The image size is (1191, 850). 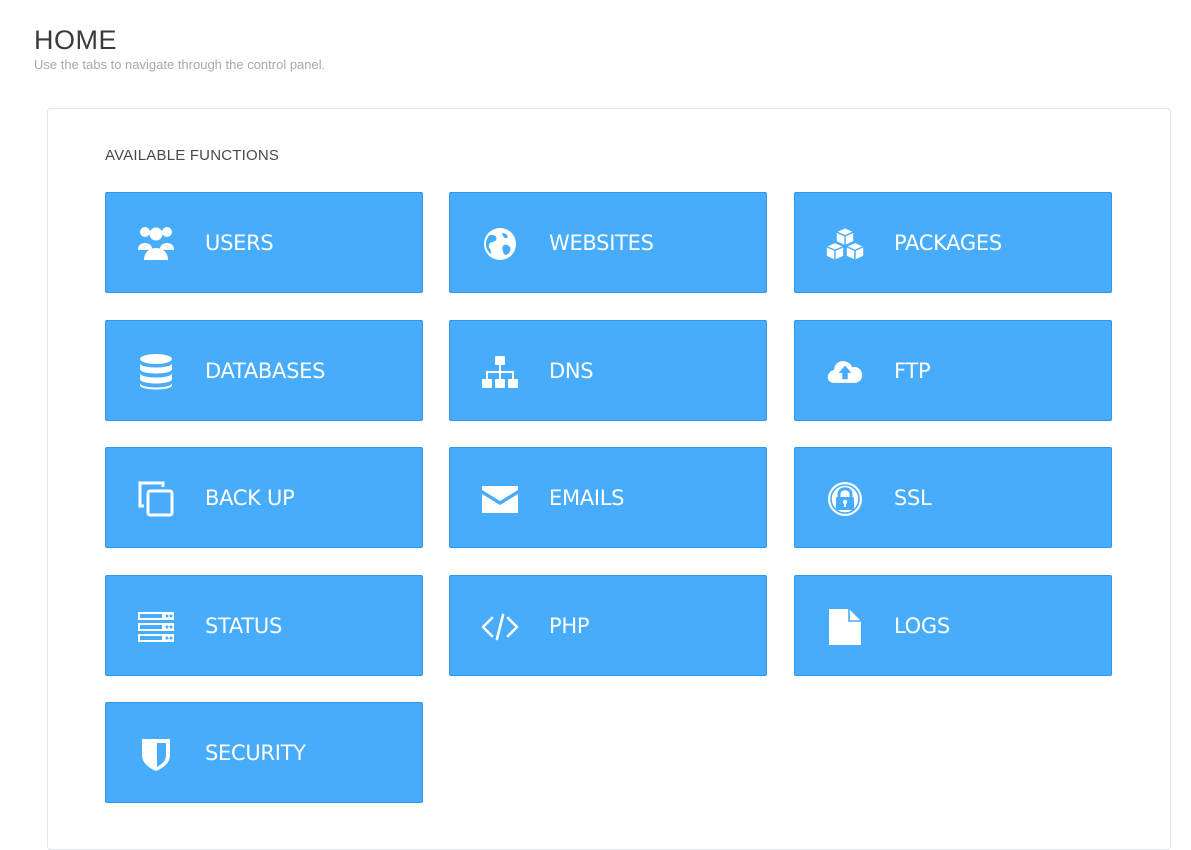 I want to click on server-icon, so click(x=156, y=627).